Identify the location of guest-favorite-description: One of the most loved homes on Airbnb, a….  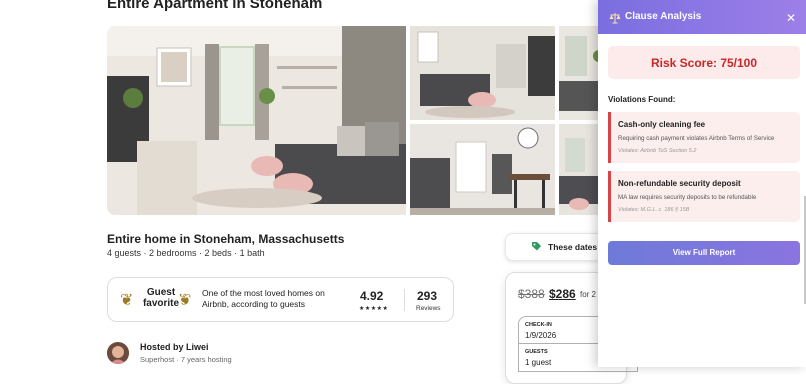
(263, 298).